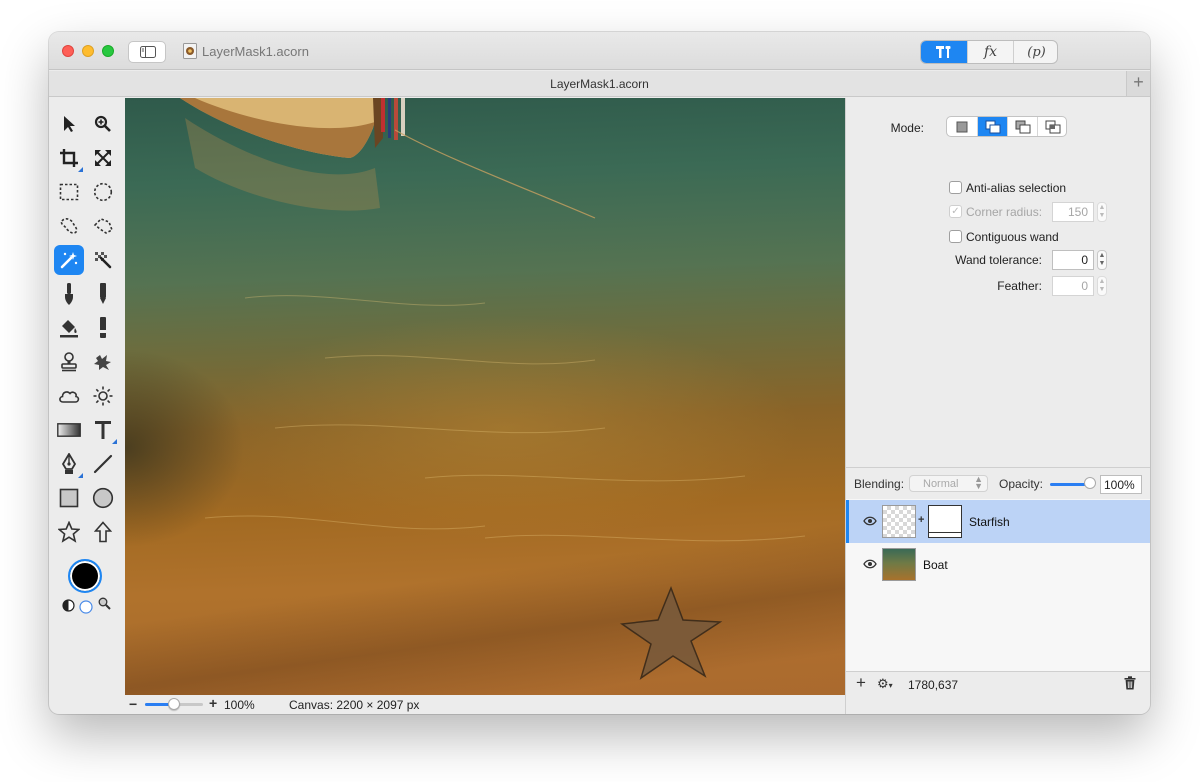 This screenshot has width=1200, height=782. I want to click on text-tool, so click(103, 430).